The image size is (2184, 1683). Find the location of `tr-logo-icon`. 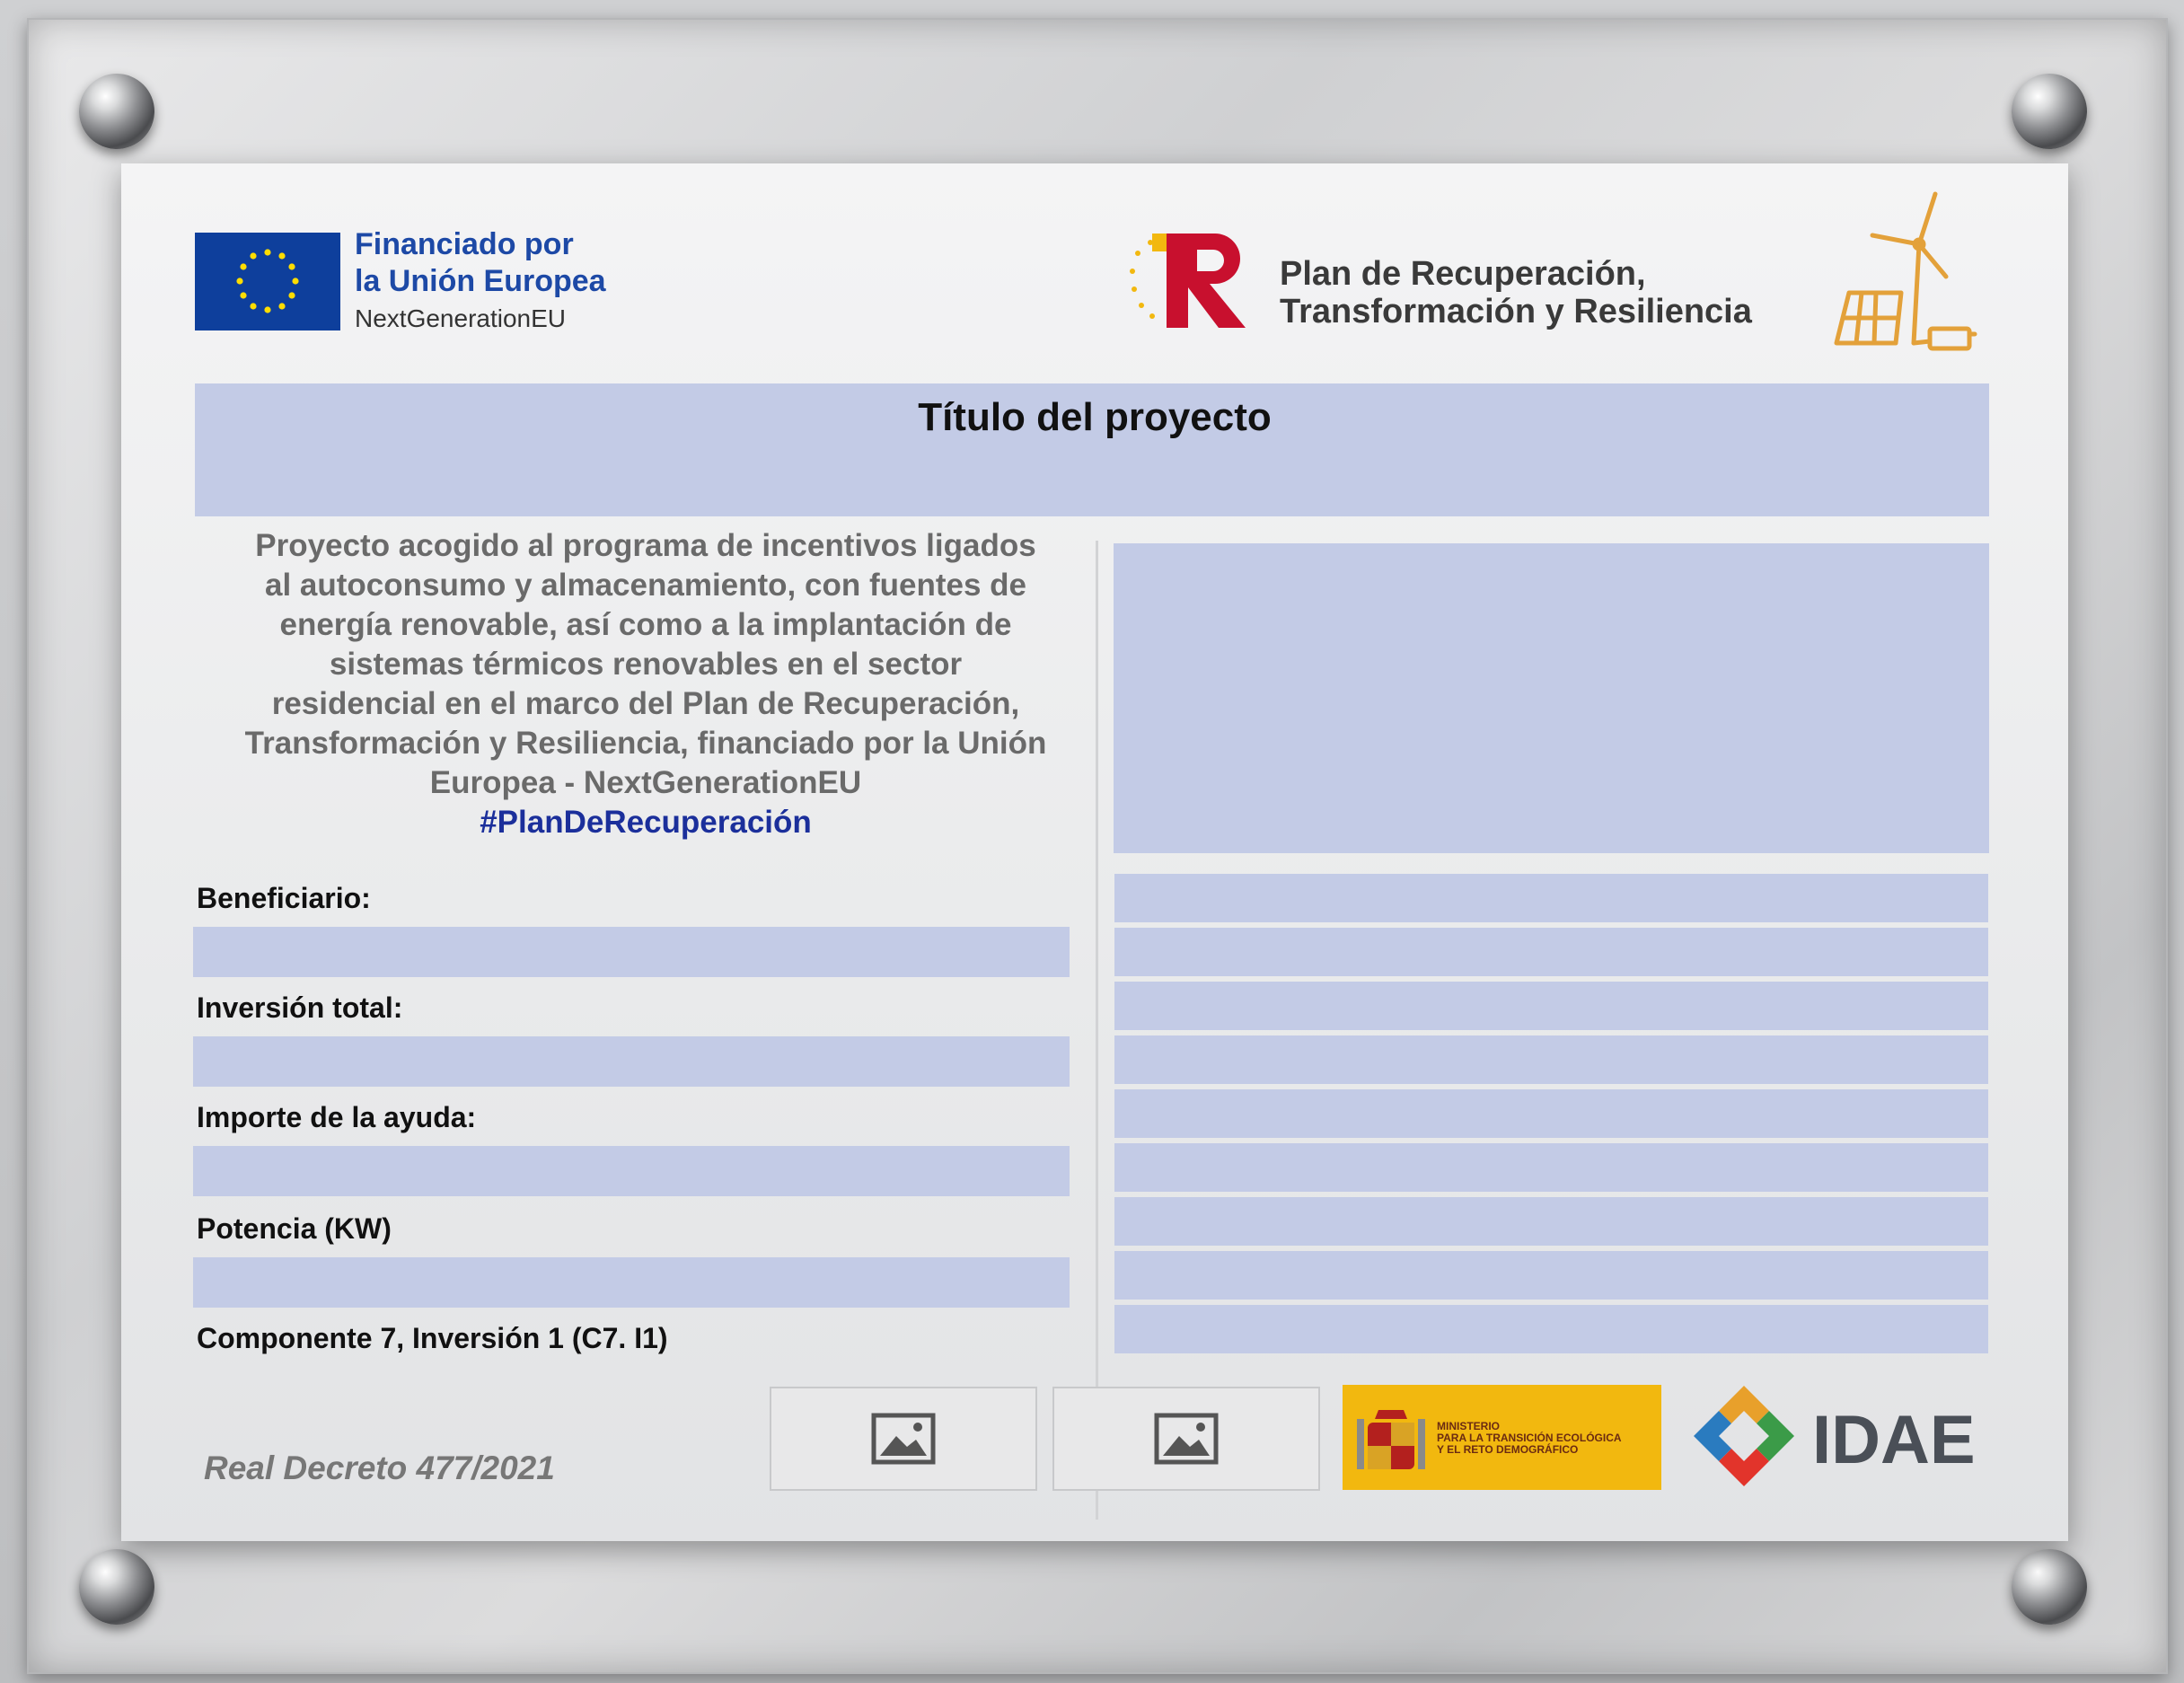

tr-logo-icon is located at coordinates (1192, 280).